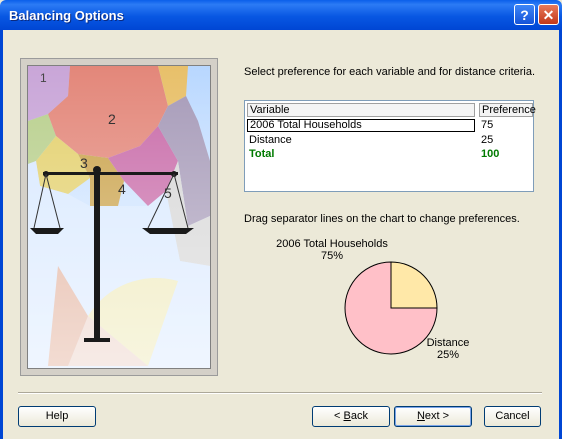 This screenshot has width=562, height=439. I want to click on region-label: 2, so click(112, 119).